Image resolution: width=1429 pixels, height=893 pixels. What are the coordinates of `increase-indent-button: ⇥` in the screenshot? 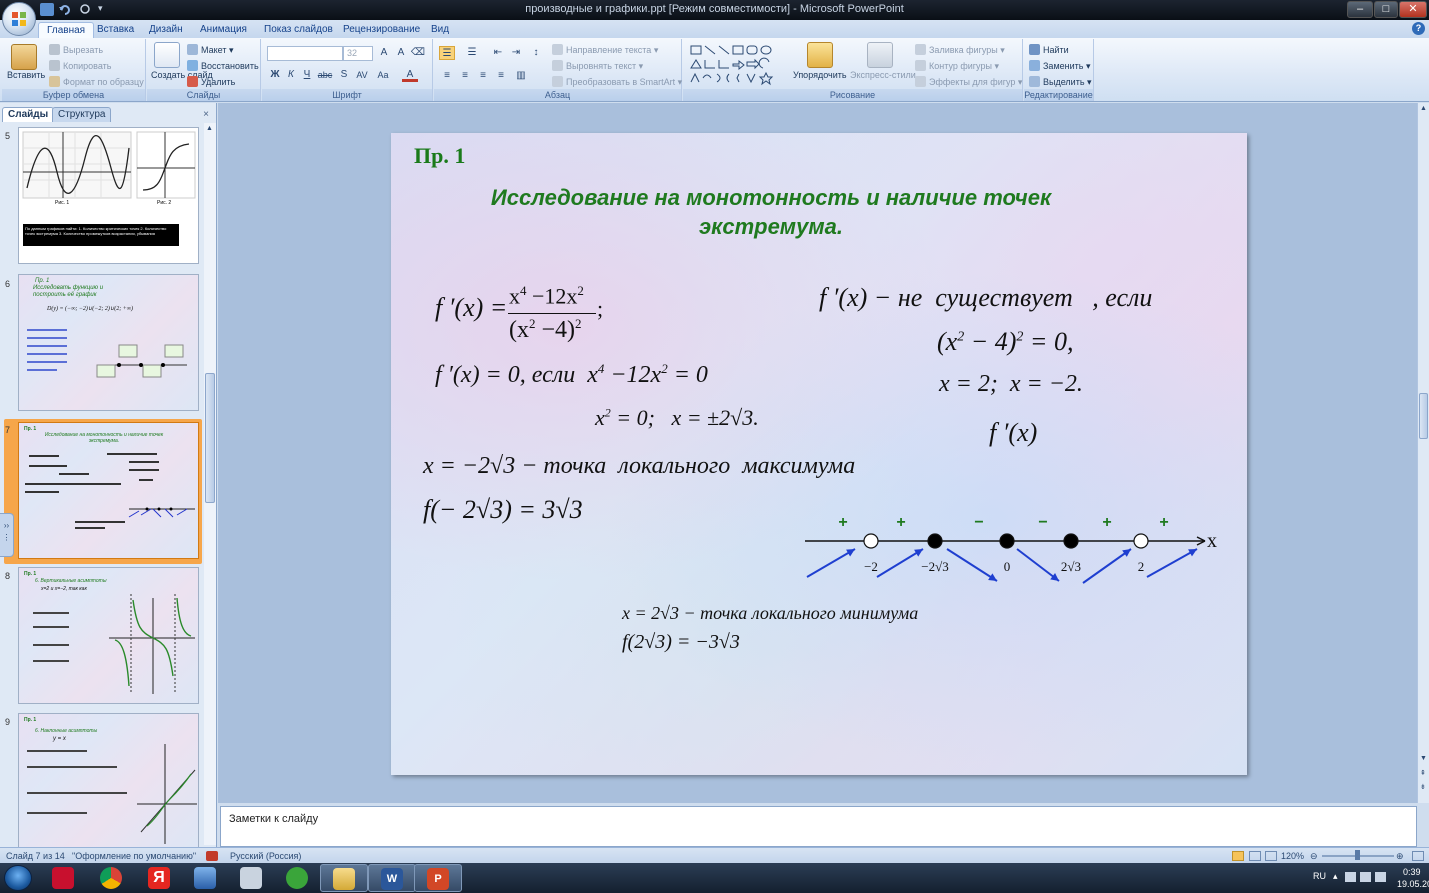 It's located at (516, 53).